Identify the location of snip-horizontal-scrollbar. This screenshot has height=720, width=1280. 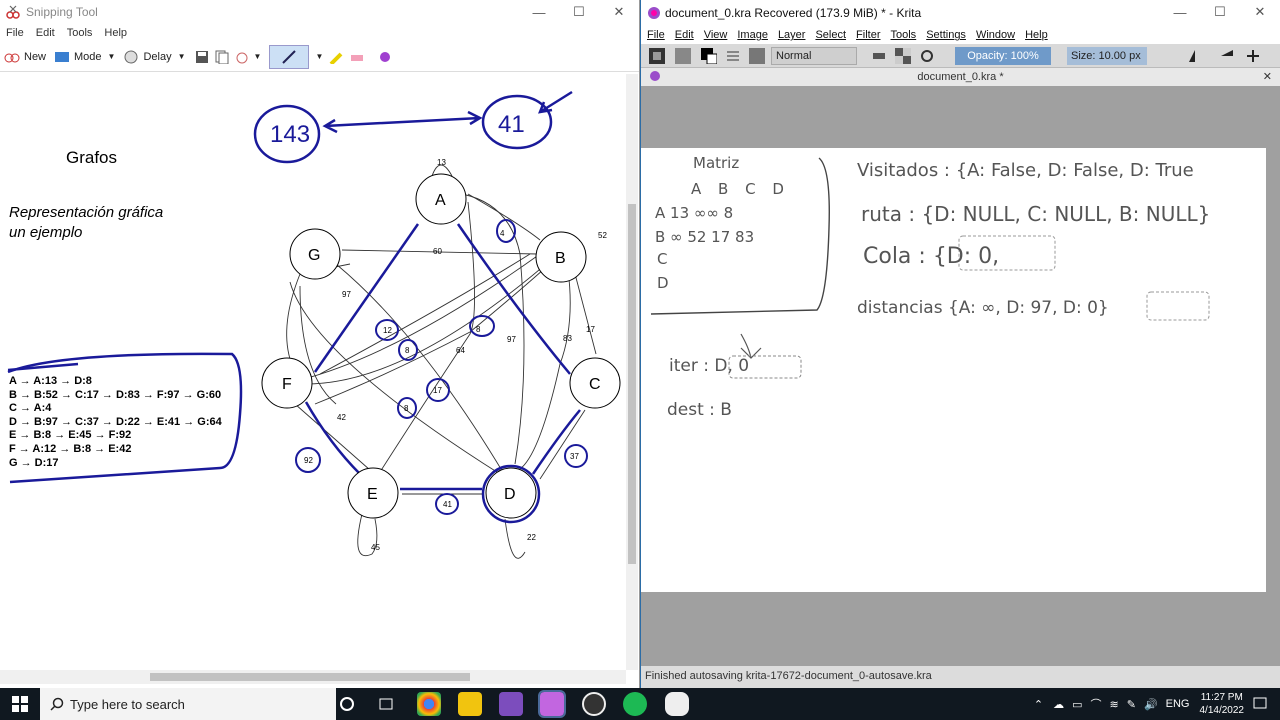
(313, 677).